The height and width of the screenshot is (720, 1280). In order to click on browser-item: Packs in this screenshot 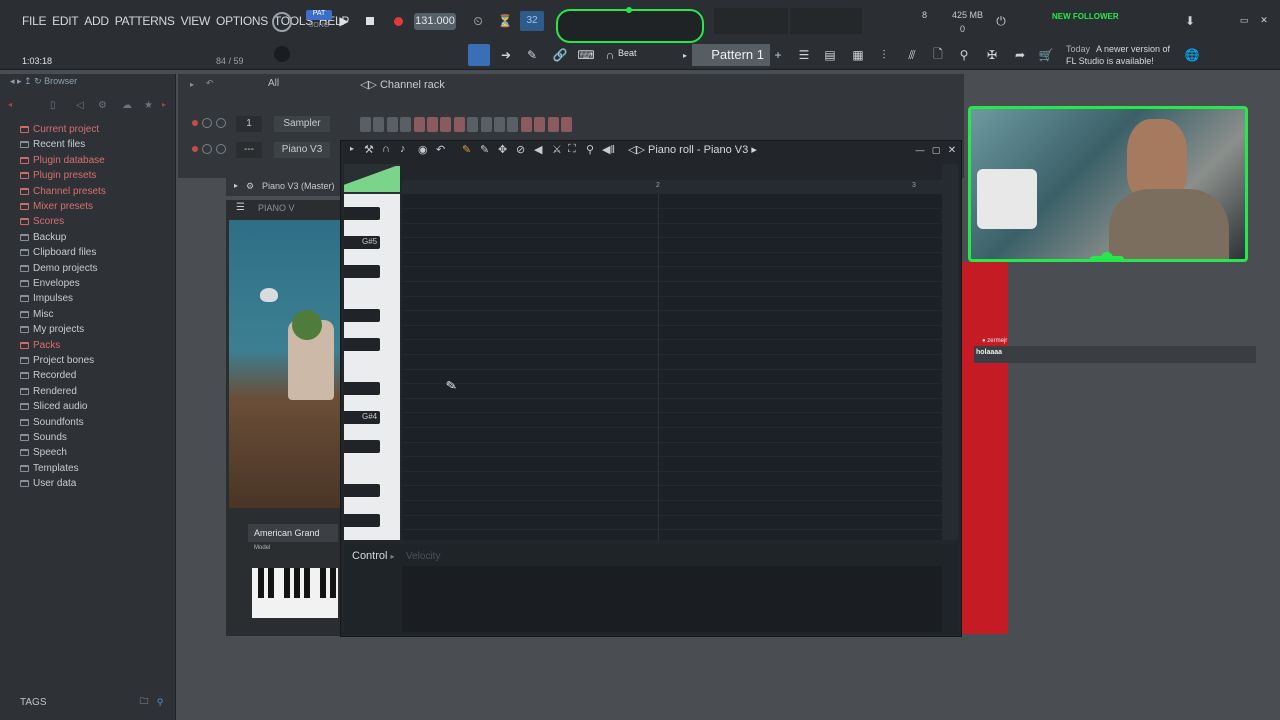, I will do `click(40, 345)`.